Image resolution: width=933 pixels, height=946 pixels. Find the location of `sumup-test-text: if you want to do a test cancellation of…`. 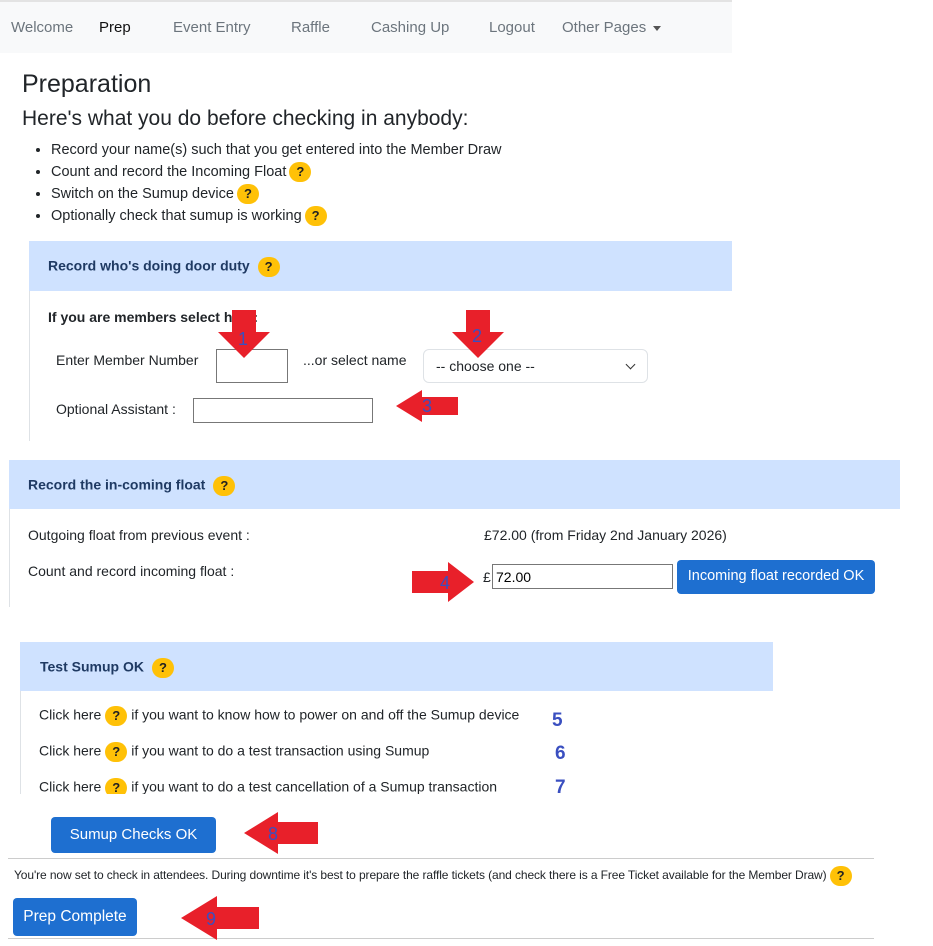

sumup-test-text: if you want to do a test cancellation of… is located at coordinates (314, 786).